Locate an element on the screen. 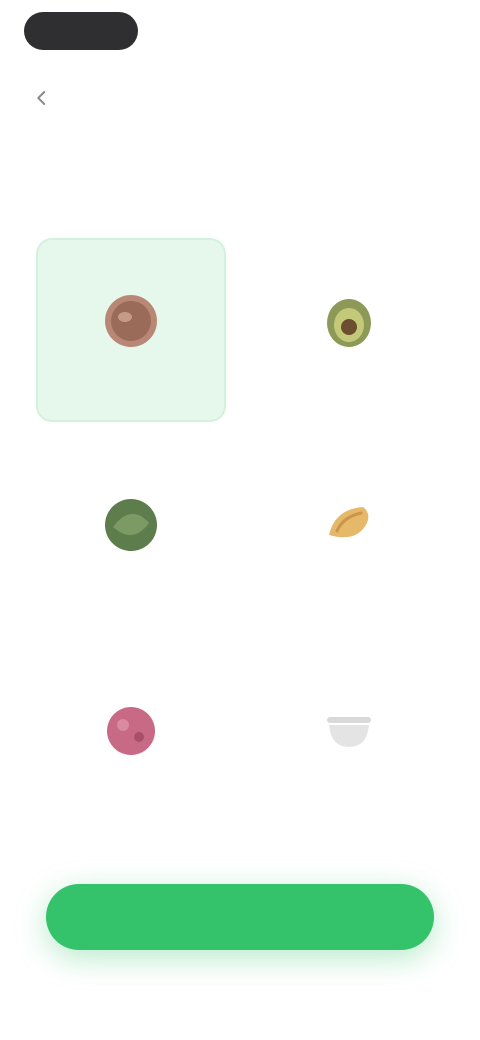  bread-icon is located at coordinates (349, 525).